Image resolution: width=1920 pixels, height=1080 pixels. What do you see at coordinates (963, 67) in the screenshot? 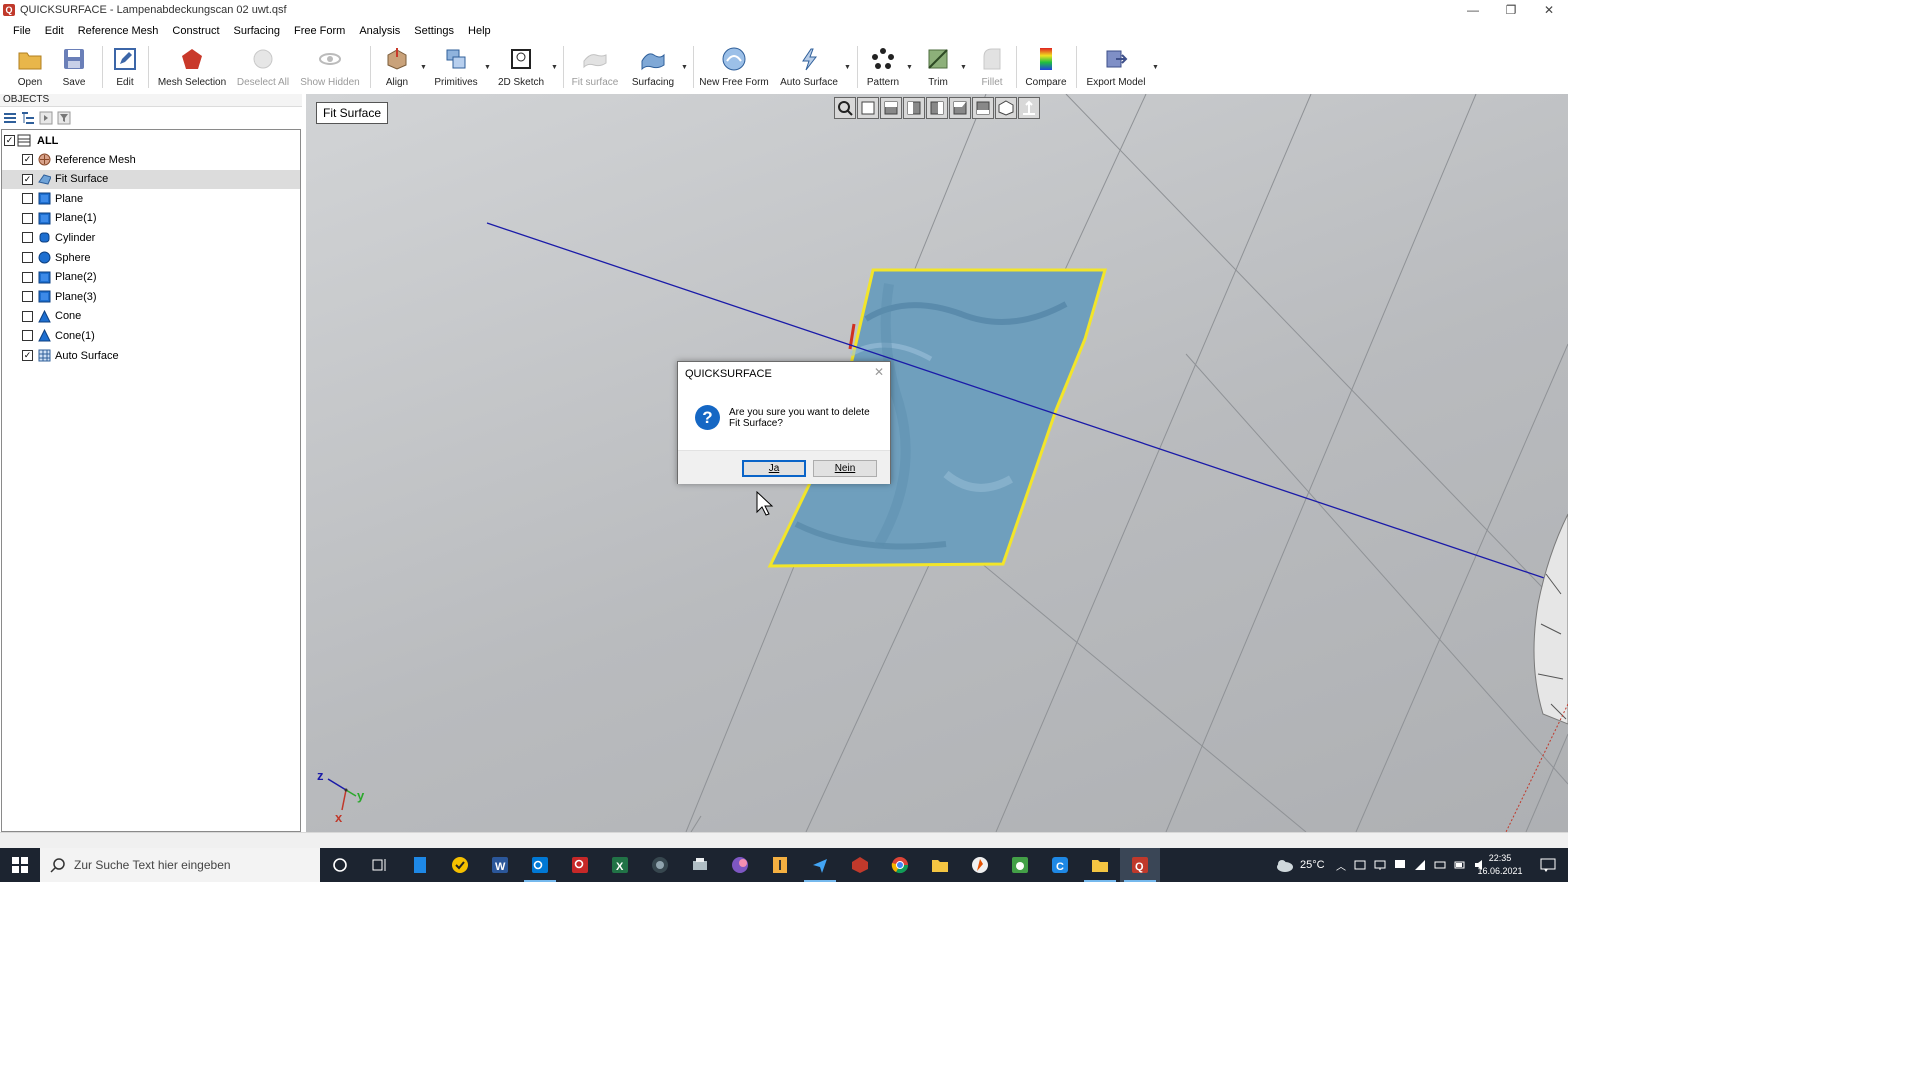
I see `trim-dropdown-icon: ▼` at bounding box center [963, 67].